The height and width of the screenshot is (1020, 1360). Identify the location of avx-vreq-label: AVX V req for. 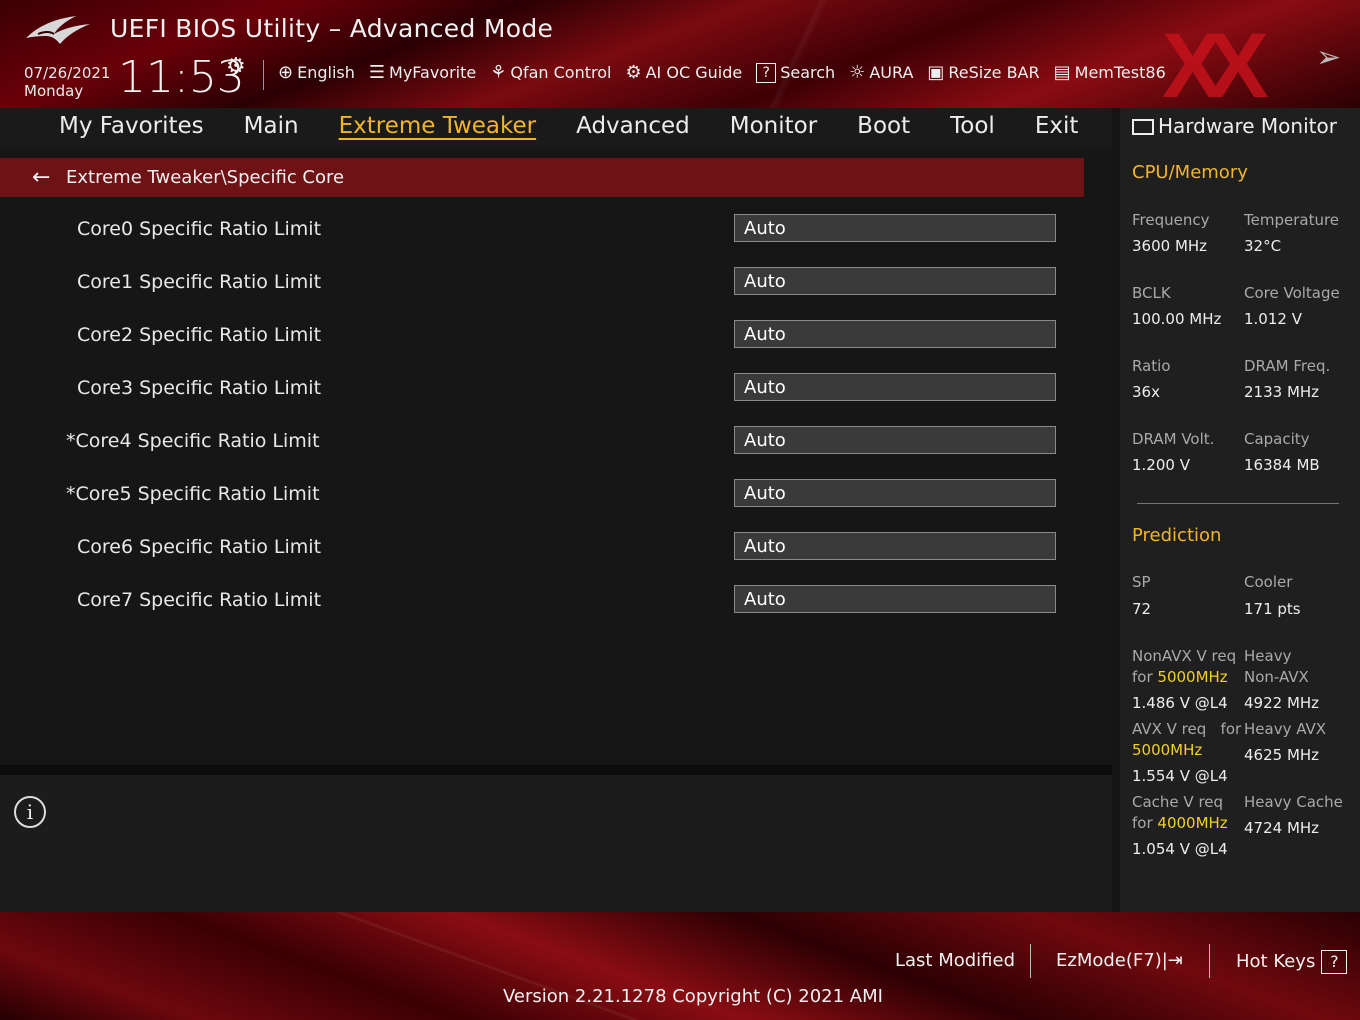
(1186, 729).